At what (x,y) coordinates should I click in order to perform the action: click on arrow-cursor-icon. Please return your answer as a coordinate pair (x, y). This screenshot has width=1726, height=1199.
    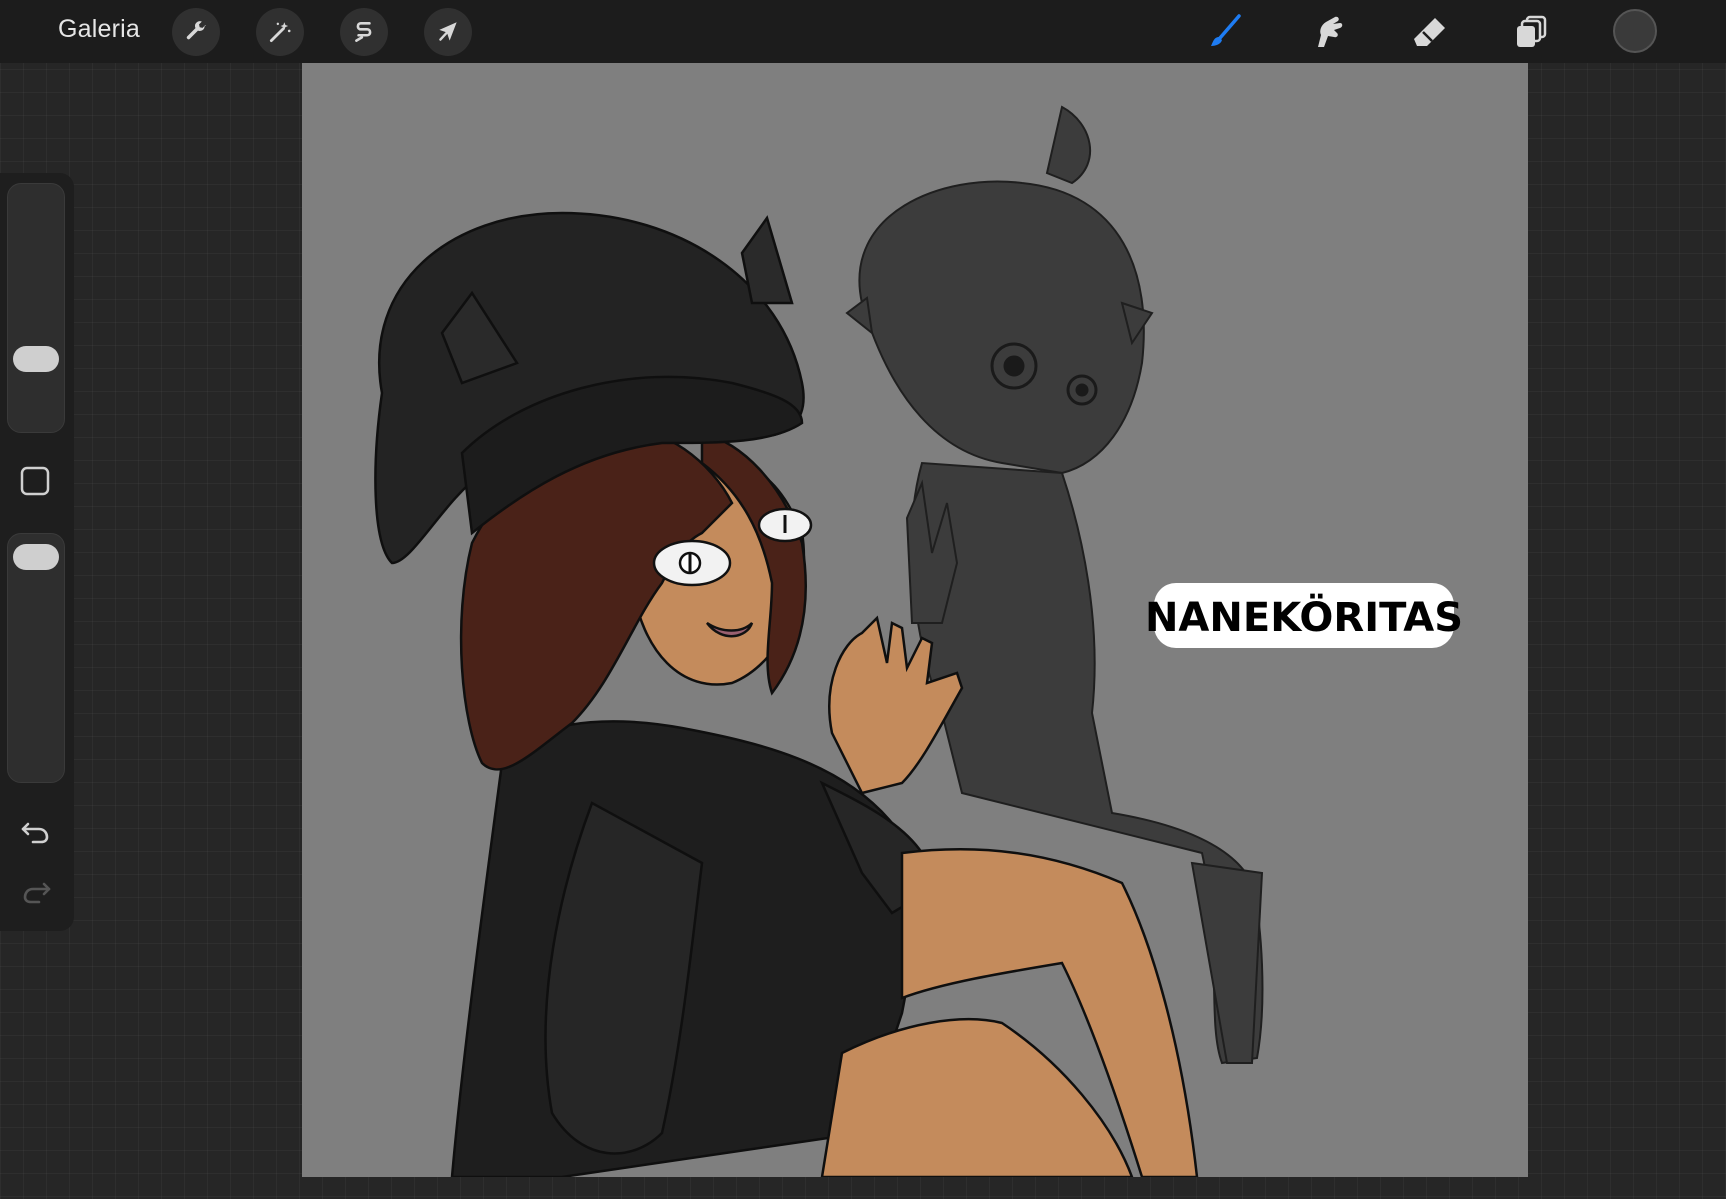
    Looking at the image, I should click on (448, 31).